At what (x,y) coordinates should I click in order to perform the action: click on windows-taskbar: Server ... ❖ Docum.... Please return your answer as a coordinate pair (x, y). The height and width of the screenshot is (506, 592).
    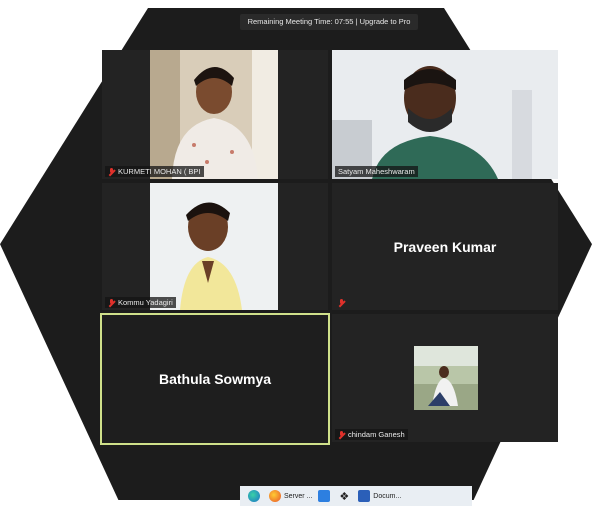
    Looking at the image, I should click on (356, 496).